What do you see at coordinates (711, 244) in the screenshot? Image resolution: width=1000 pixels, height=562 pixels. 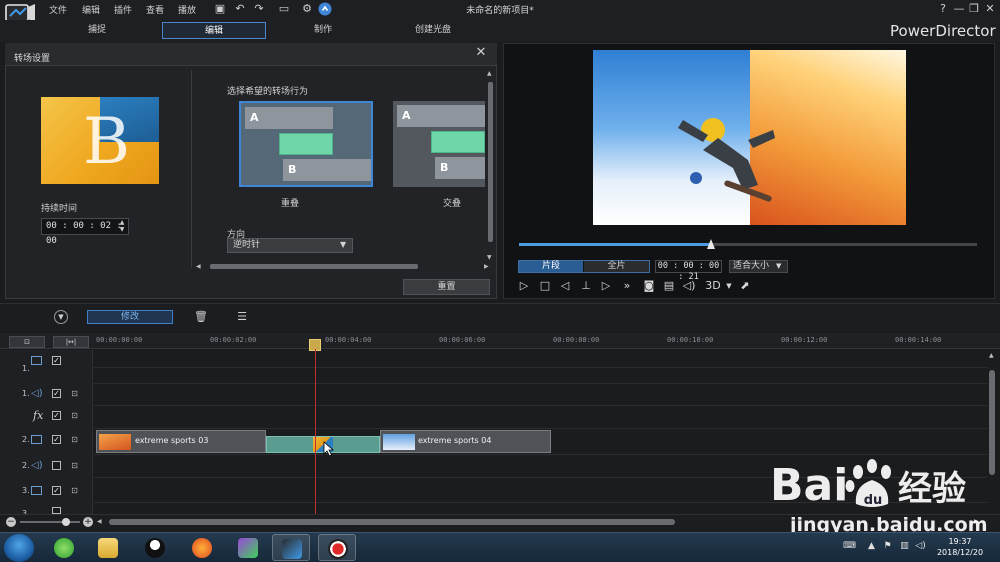 I see `preview-scrub-handle` at bounding box center [711, 244].